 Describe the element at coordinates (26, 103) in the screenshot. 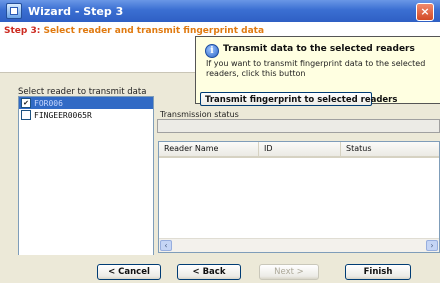

I see `reader-checkbox: ✔` at that location.